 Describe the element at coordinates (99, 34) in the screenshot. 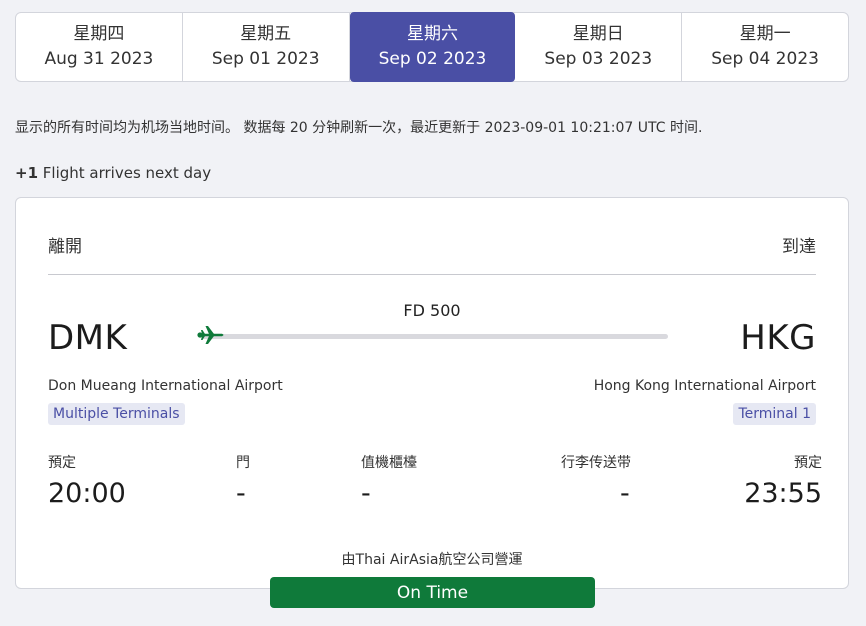

I see `tab-day-of-week: 星期四` at that location.